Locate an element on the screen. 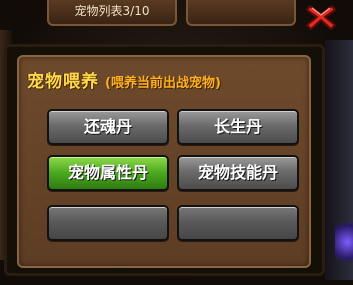  dialog-header: 宠物喂养 (喂养当前出战宠物) is located at coordinates (124, 79).